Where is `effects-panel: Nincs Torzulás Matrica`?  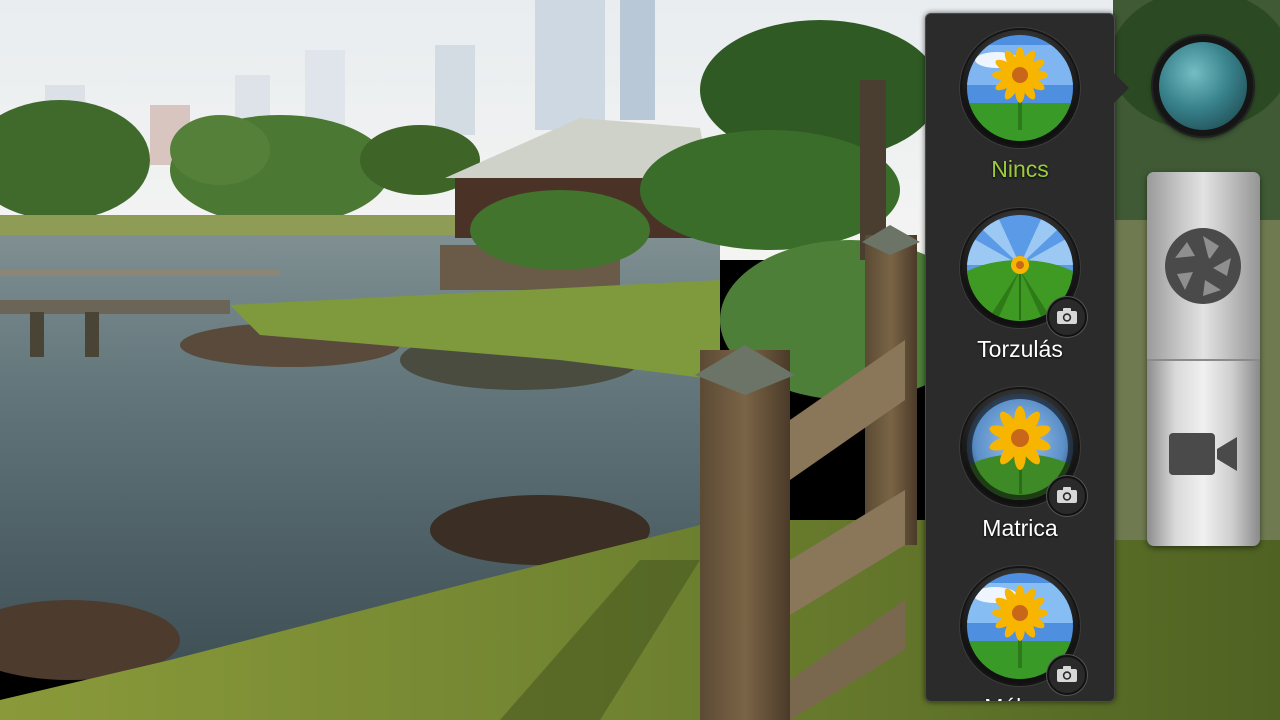
effects-panel: Nincs Torzulás Matrica is located at coordinates (1020, 357).